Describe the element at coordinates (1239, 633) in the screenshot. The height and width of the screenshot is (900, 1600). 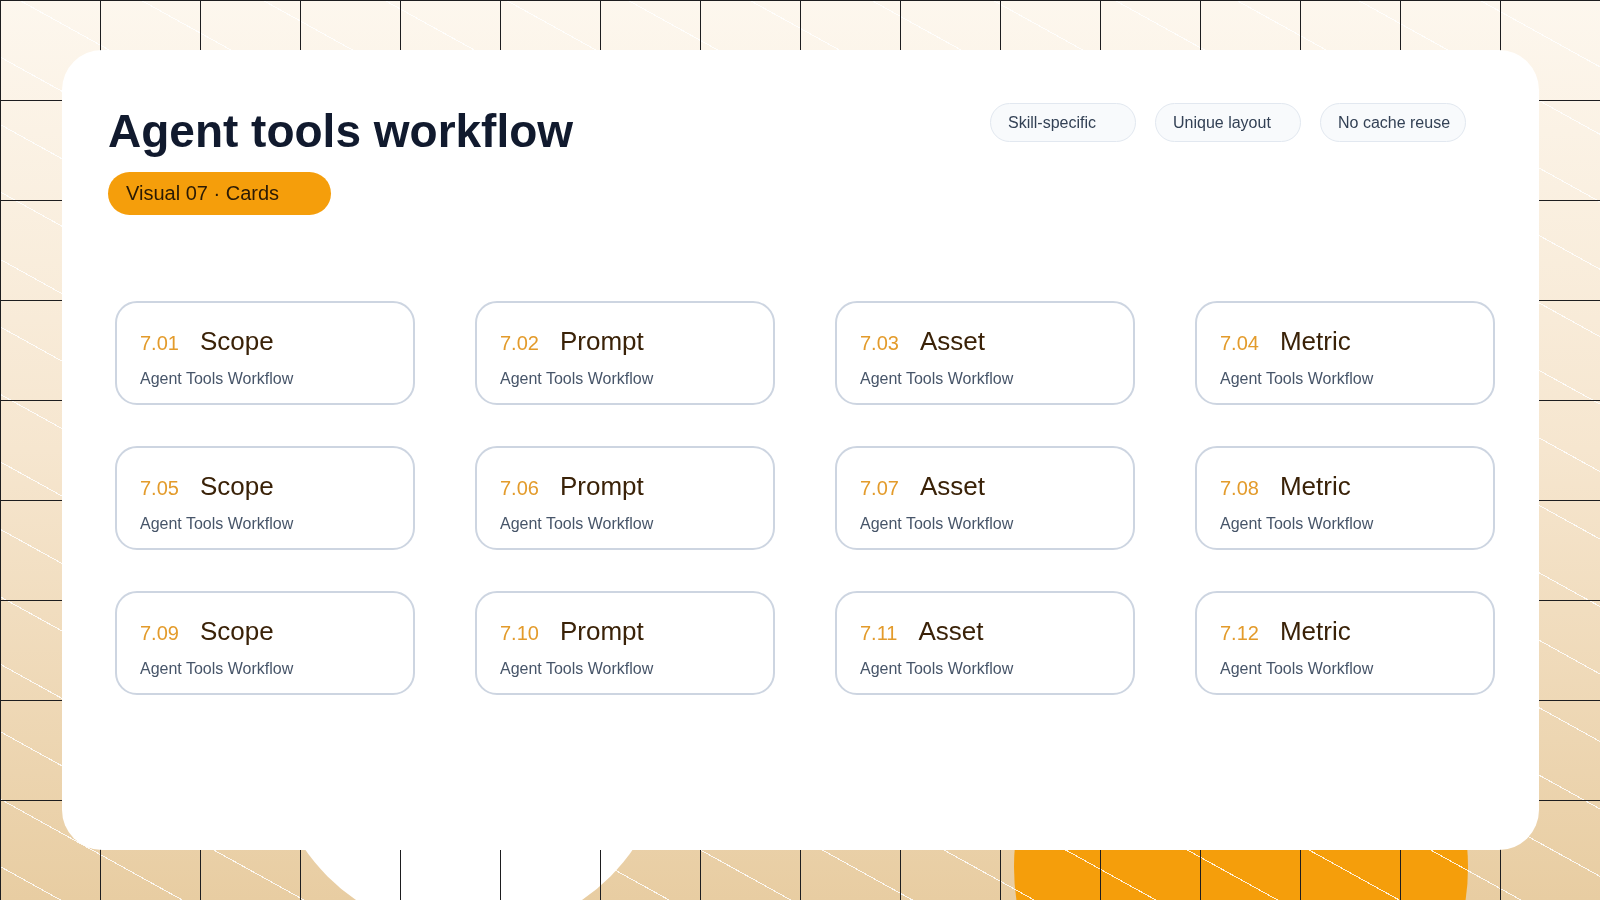
I see `card-number: 7.12` at that location.